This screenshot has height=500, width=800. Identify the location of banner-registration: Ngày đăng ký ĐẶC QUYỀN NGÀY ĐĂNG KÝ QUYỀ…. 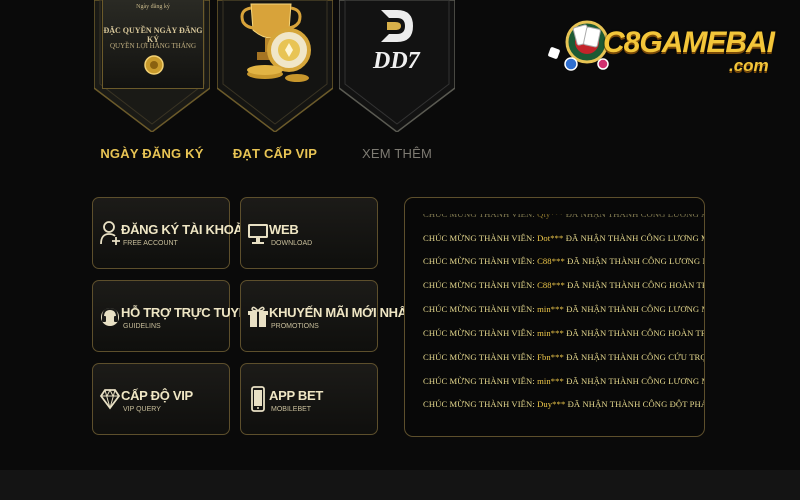
(152, 66).